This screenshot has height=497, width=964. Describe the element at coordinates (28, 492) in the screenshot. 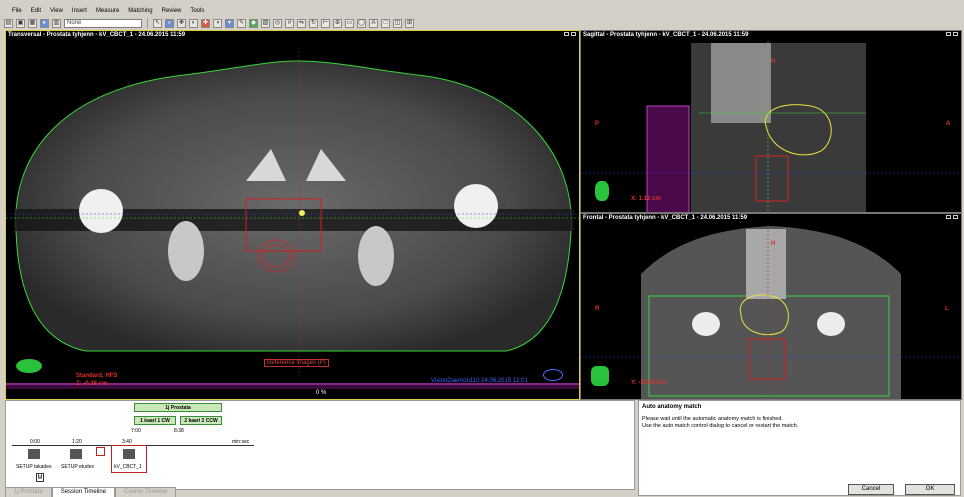

I see `tab-fraction: 1j Prostata` at that location.